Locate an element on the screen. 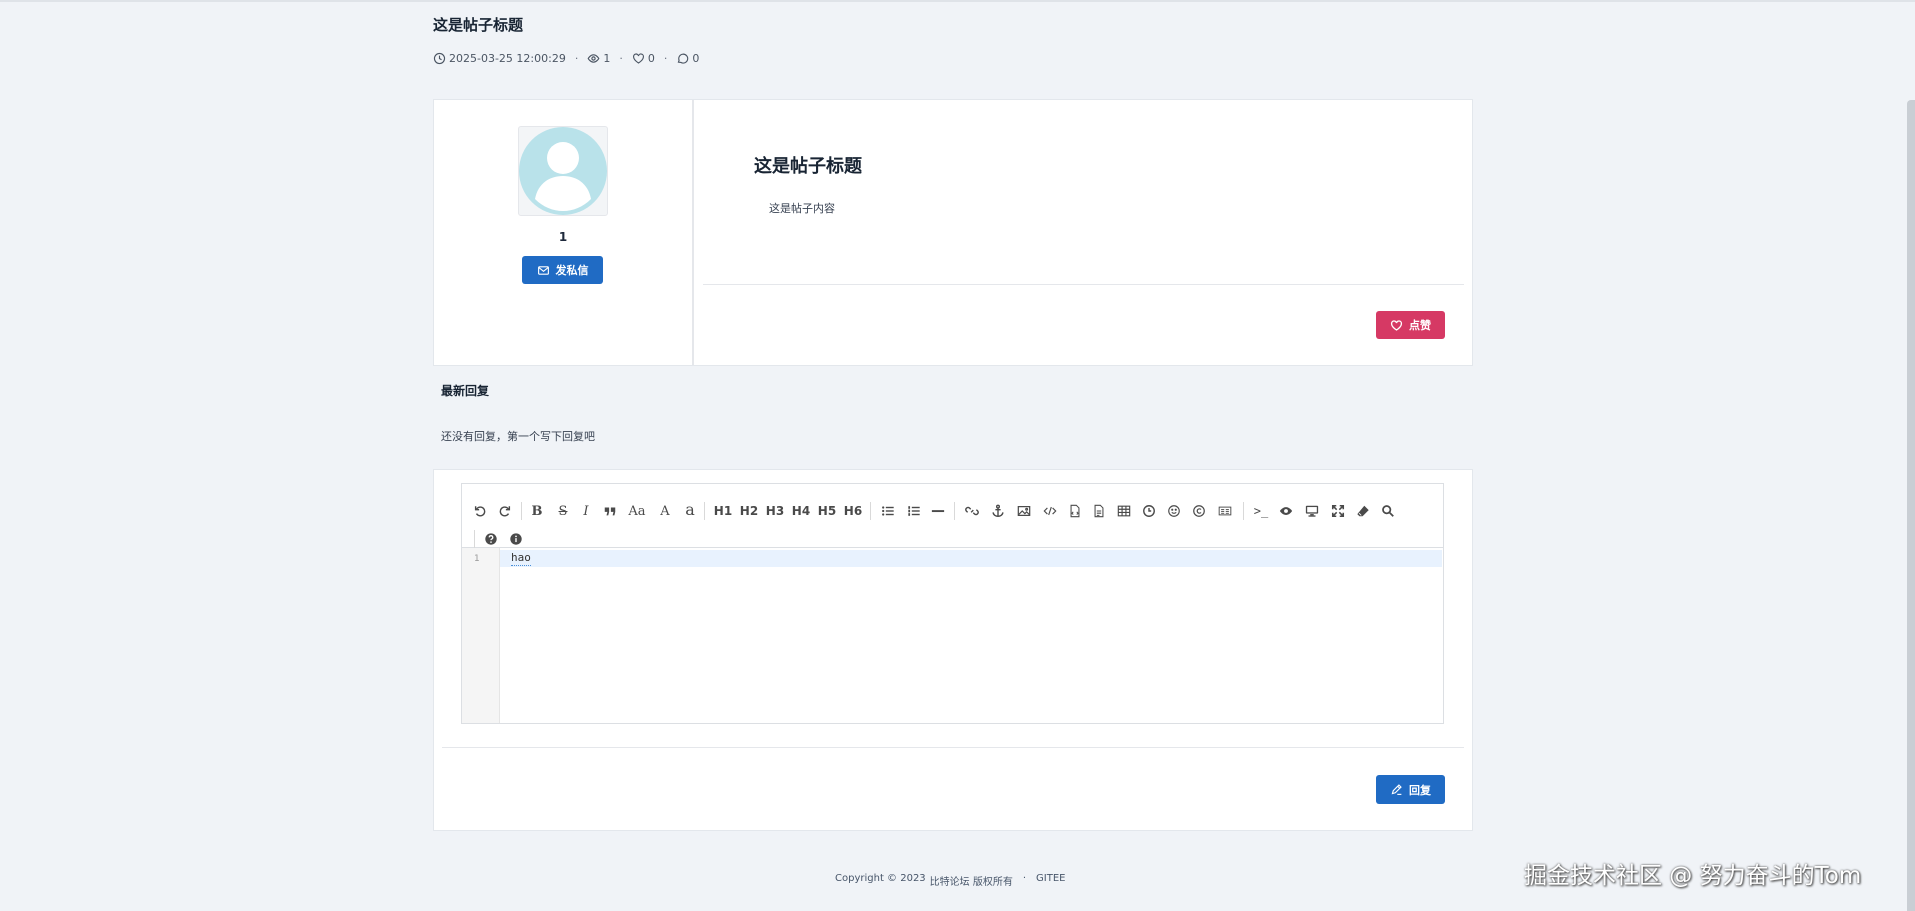  meta-views: 1 is located at coordinates (598, 58).